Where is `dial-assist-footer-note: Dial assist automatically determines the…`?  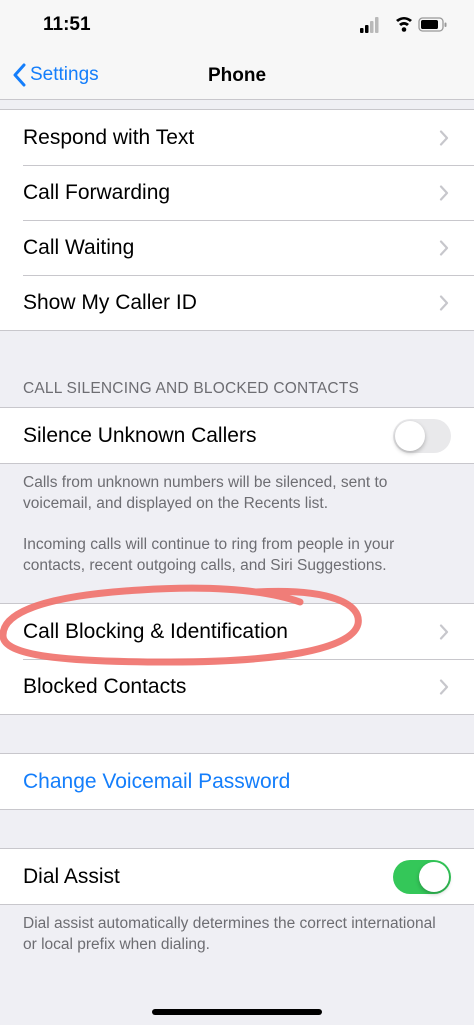
dial-assist-footer-note: Dial assist automatically determines the… is located at coordinates (229, 934).